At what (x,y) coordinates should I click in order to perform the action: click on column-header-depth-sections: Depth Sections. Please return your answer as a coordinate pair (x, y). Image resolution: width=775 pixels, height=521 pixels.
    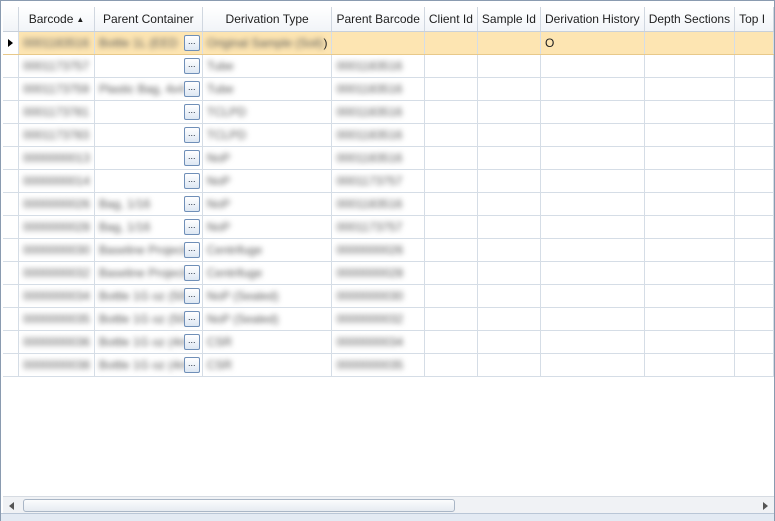
    Looking at the image, I should click on (690, 19).